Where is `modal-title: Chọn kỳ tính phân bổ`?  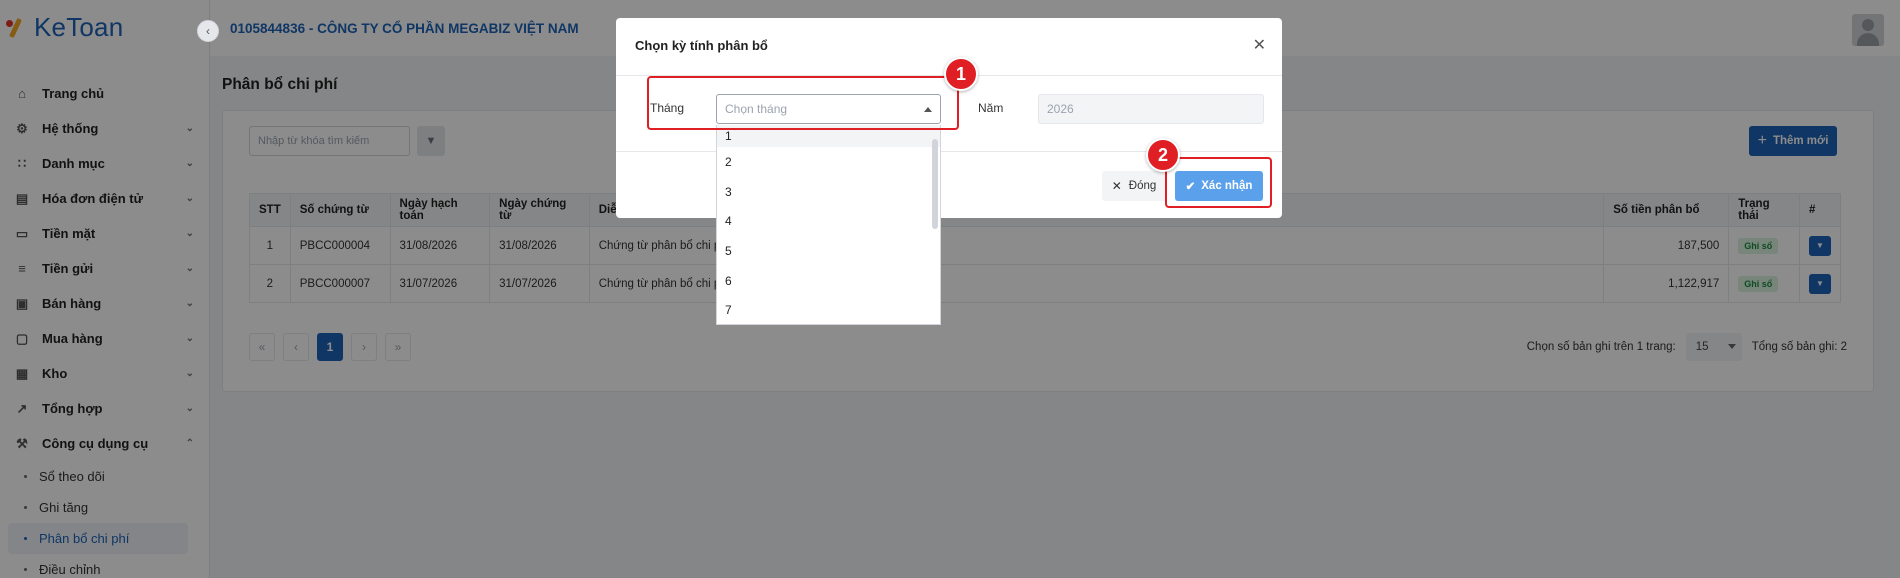 modal-title: Chọn kỳ tính phân bổ is located at coordinates (701, 45).